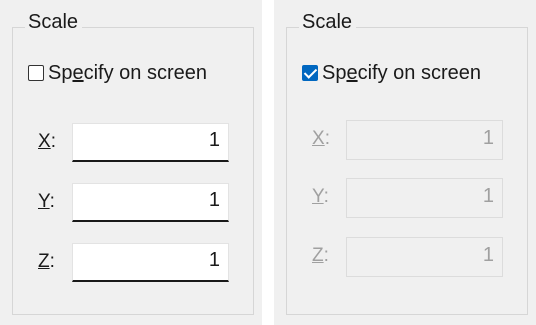 The height and width of the screenshot is (325, 536). What do you see at coordinates (150, 142) in the screenshot?
I see `x-scale-input` at bounding box center [150, 142].